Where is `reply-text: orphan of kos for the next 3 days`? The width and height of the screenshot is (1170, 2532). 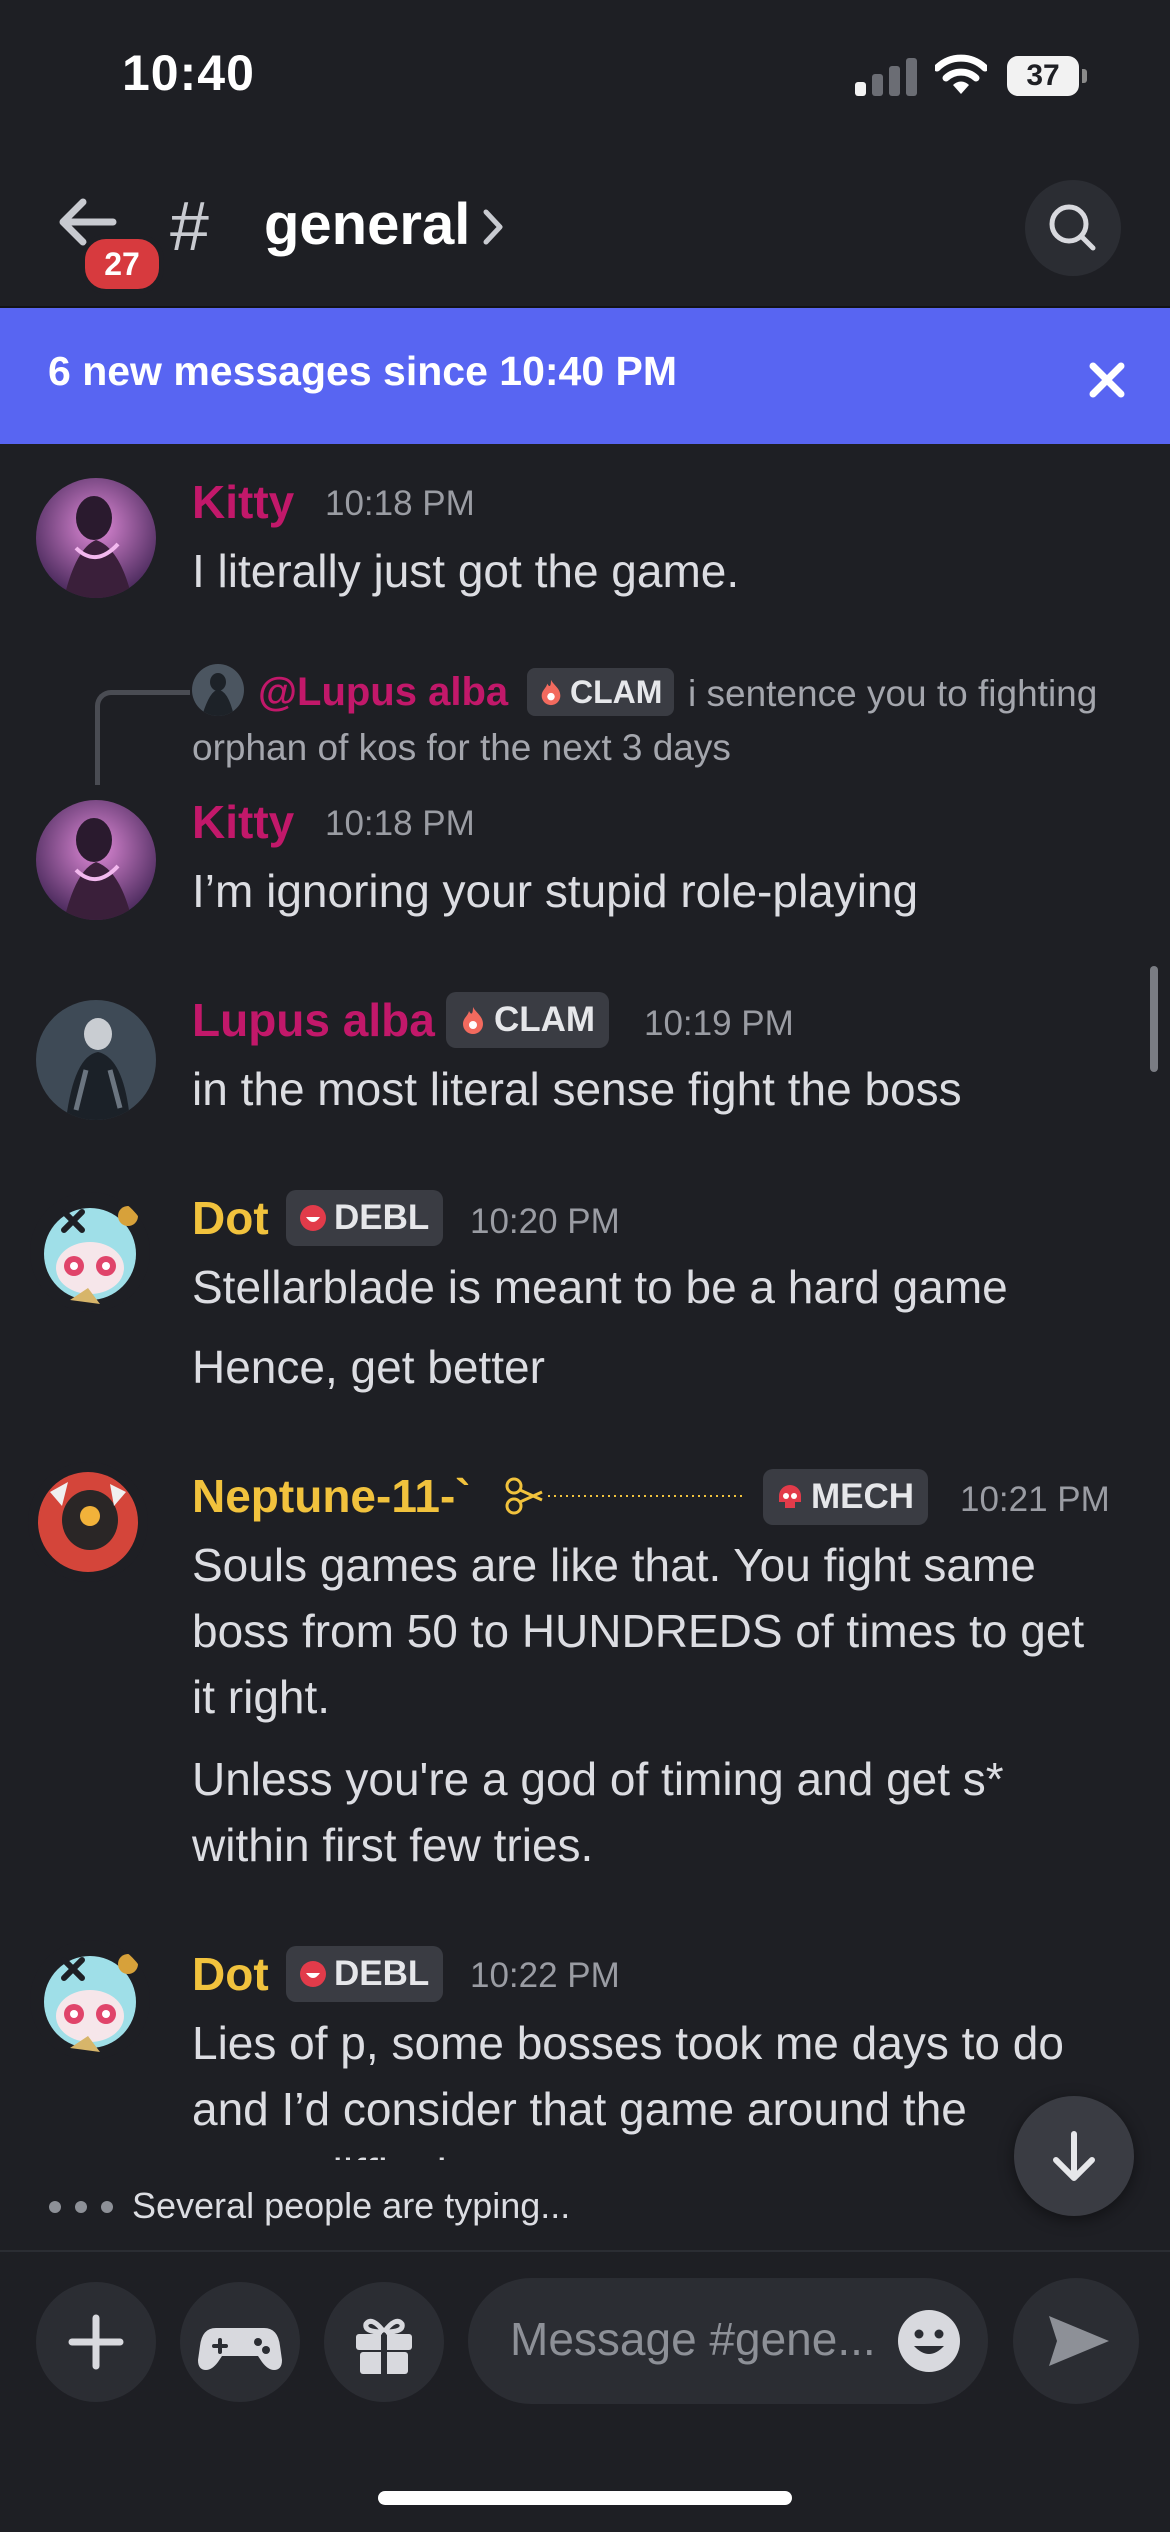 reply-text: orphan of kos for the next 3 days is located at coordinates (461, 748).